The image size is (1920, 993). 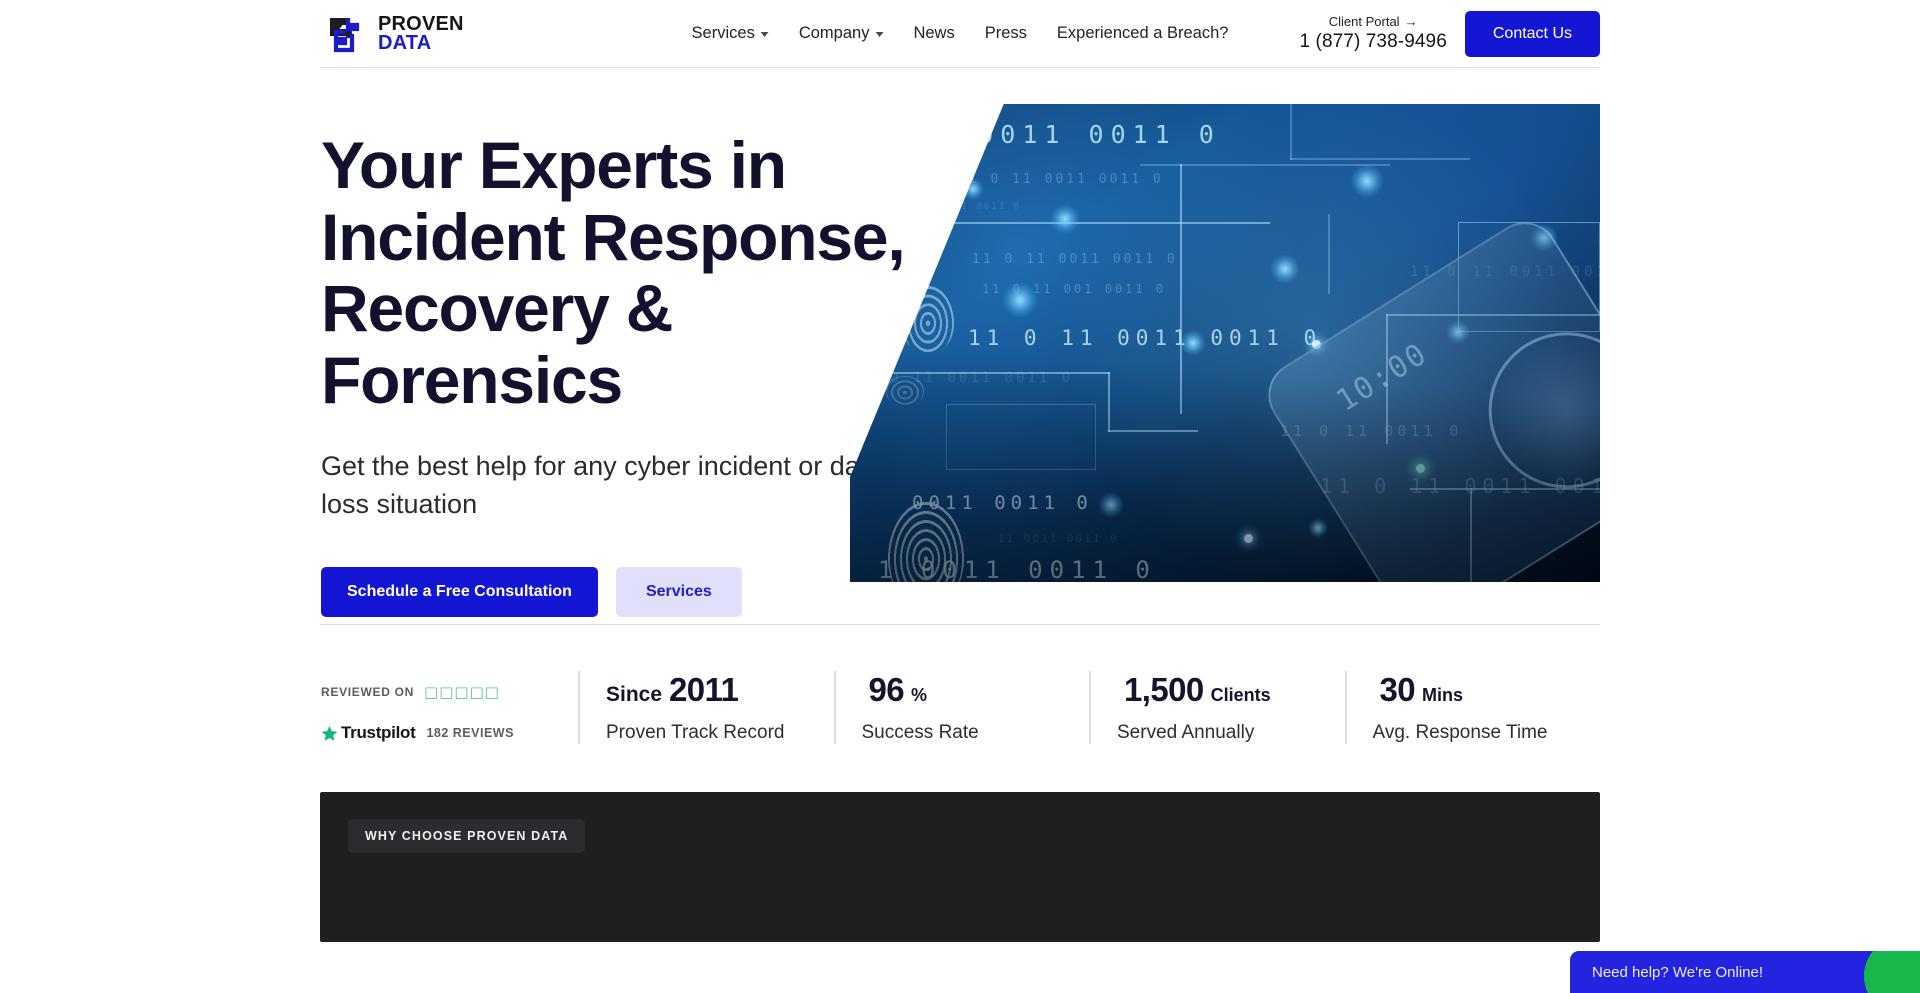 What do you see at coordinates (405, 42) in the screenshot?
I see `logo-line-2: DATA` at bounding box center [405, 42].